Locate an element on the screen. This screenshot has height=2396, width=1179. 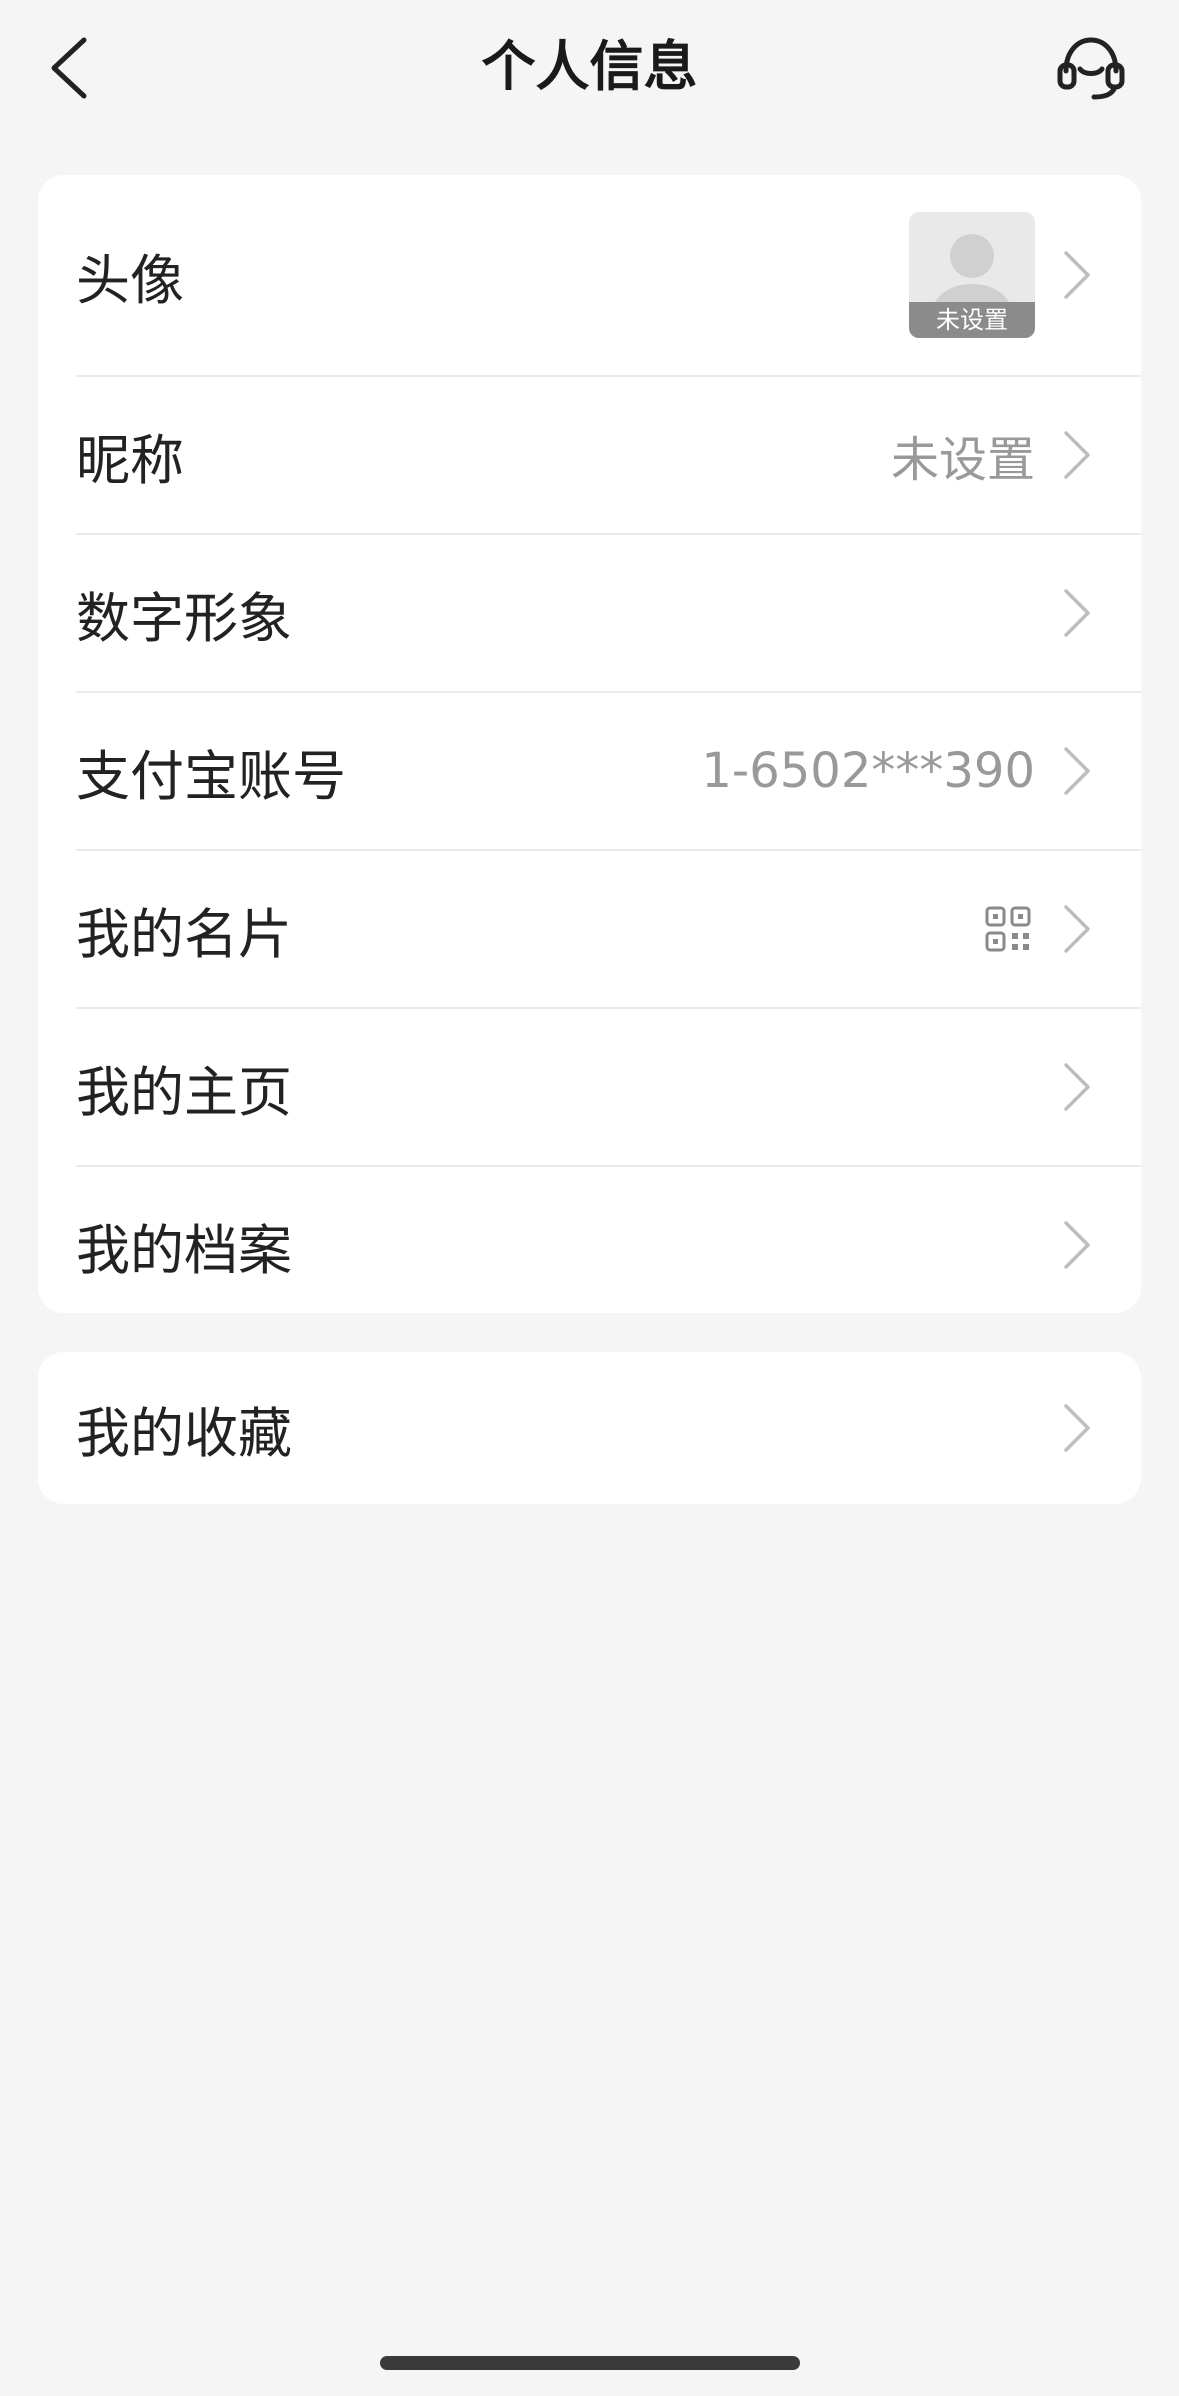
headset-icon is located at coordinates (1091, 68).